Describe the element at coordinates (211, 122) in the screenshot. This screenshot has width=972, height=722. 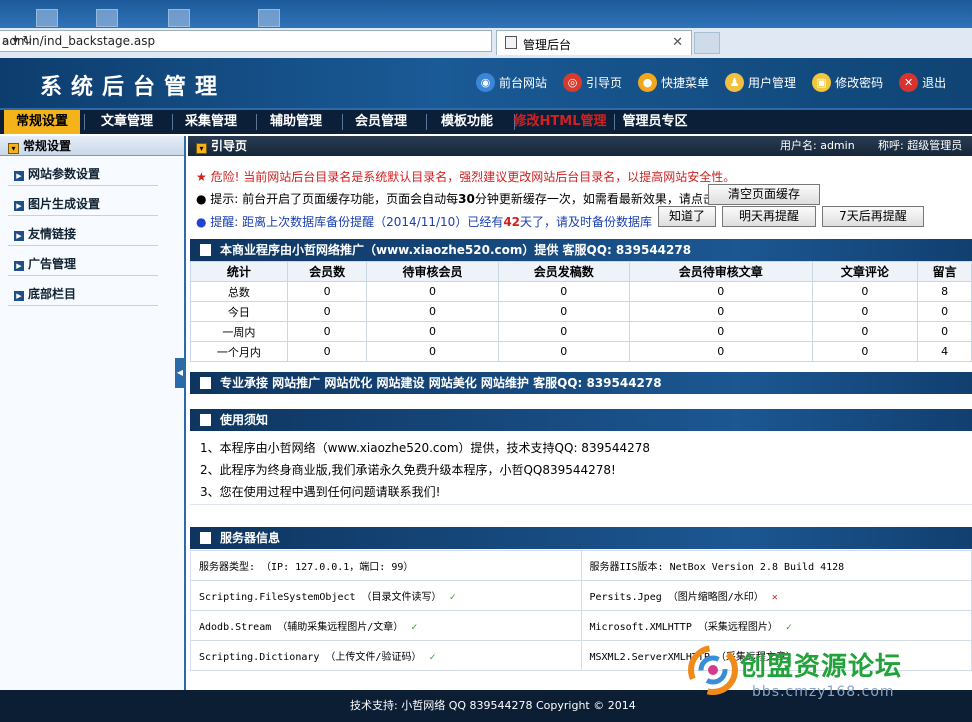
I see `menu-item: 采集管理` at that location.